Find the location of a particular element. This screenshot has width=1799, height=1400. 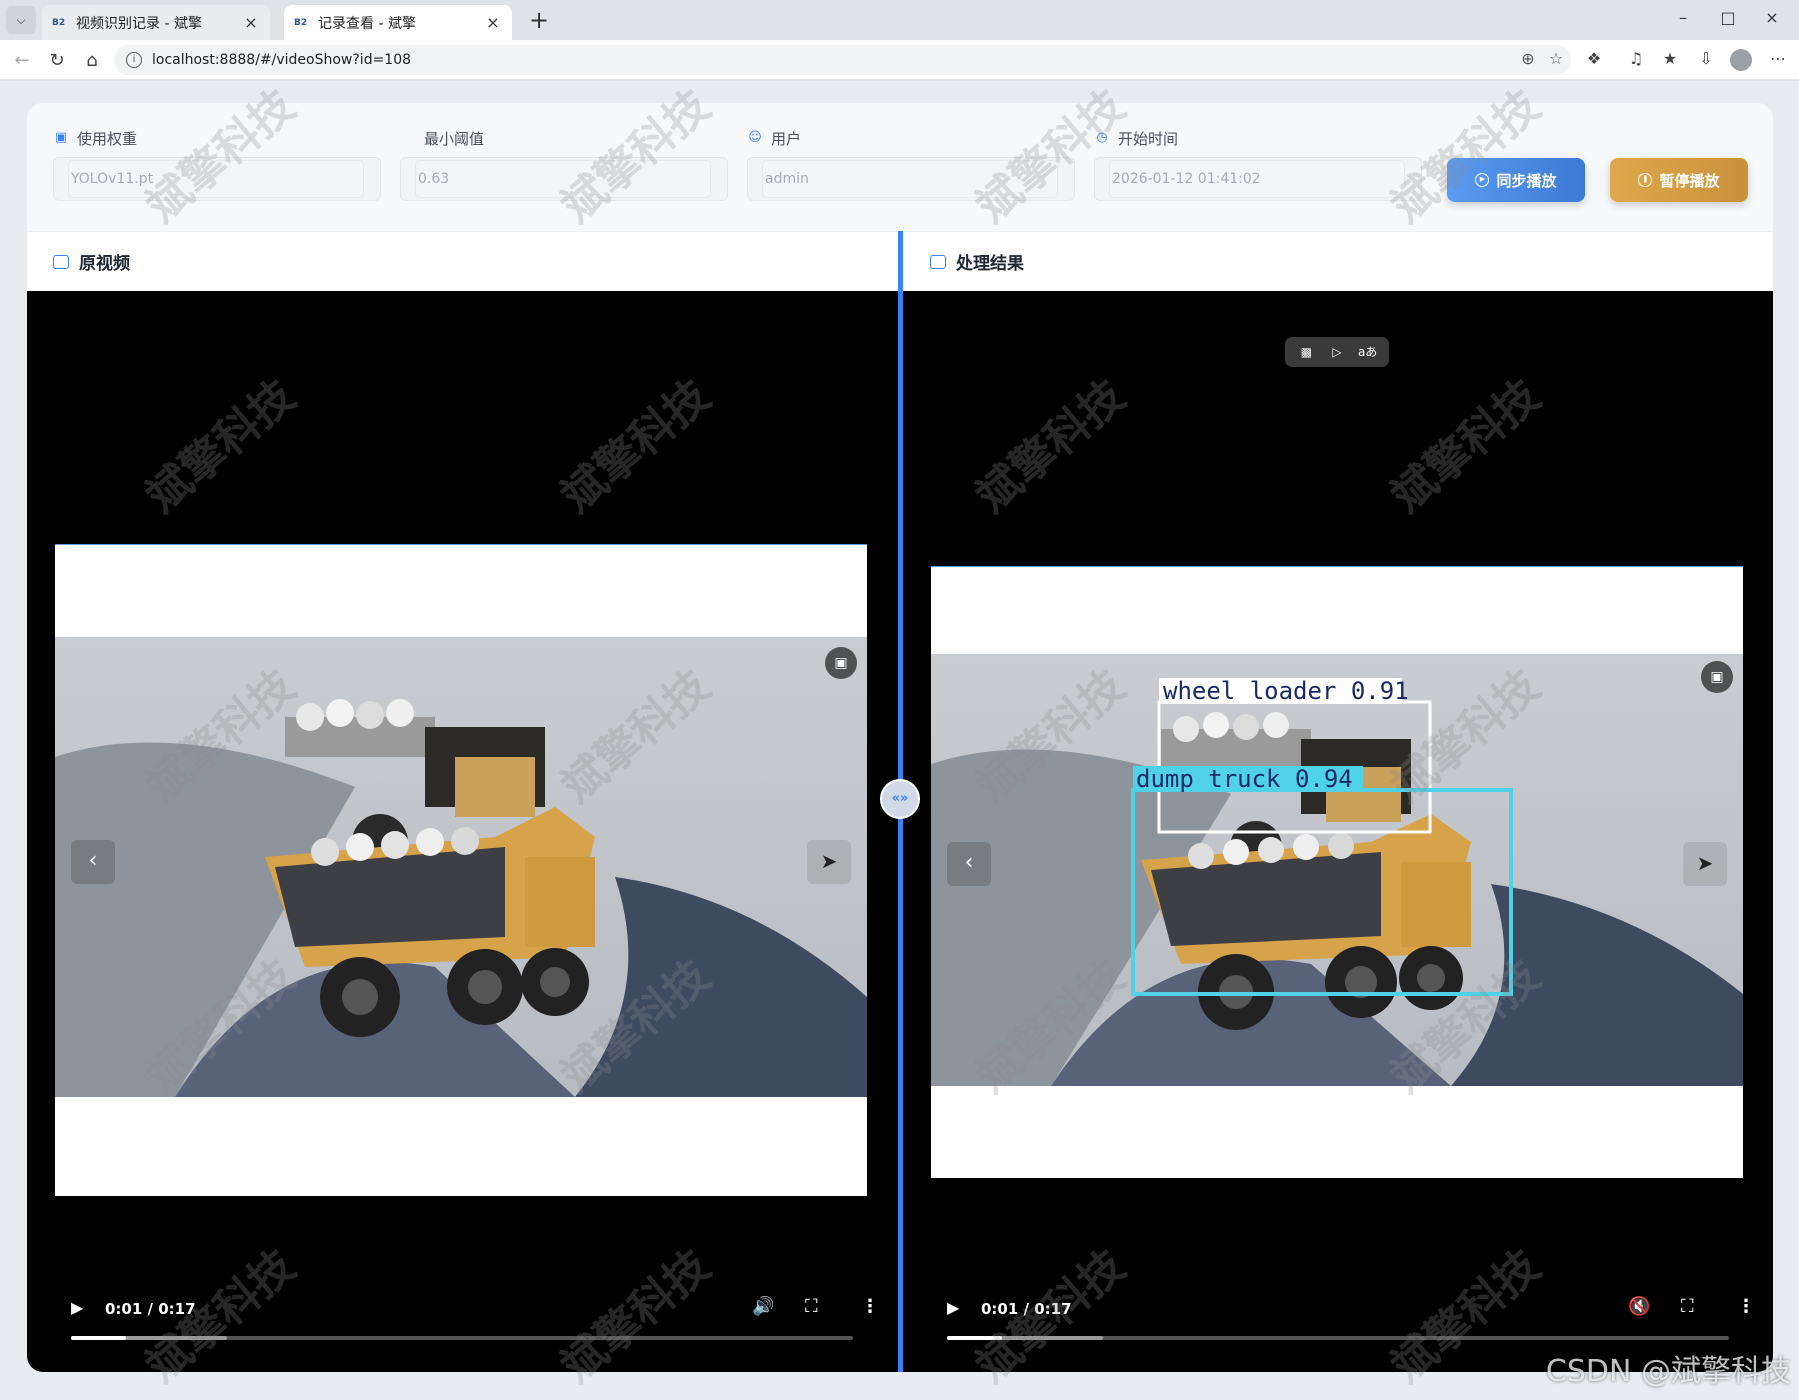

download-icon: ⇩ is located at coordinates (1706, 60).